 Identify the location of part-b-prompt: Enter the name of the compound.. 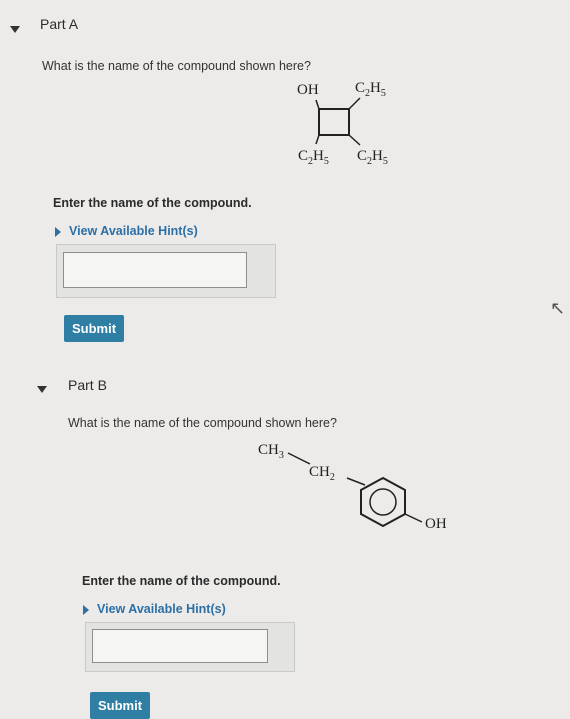
(181, 581).